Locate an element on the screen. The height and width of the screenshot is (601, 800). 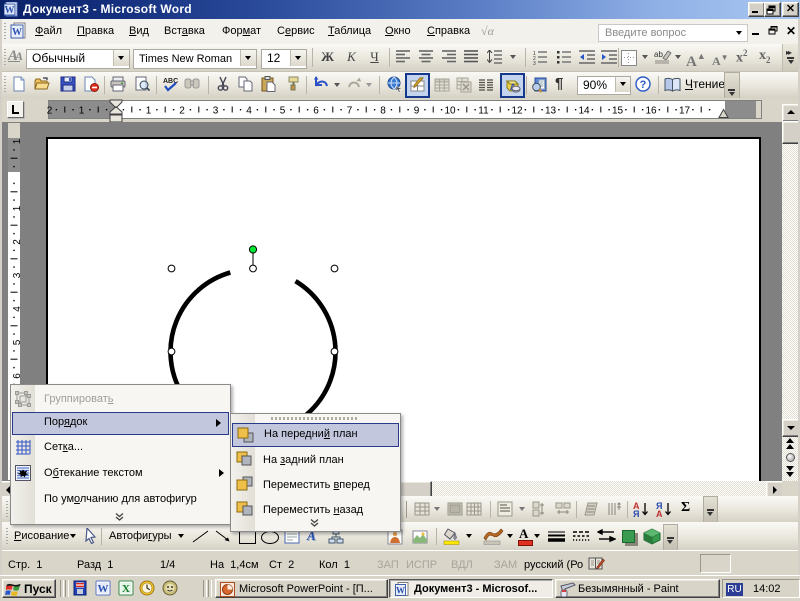
svg-text: 17 is located at coordinates (685, 111).